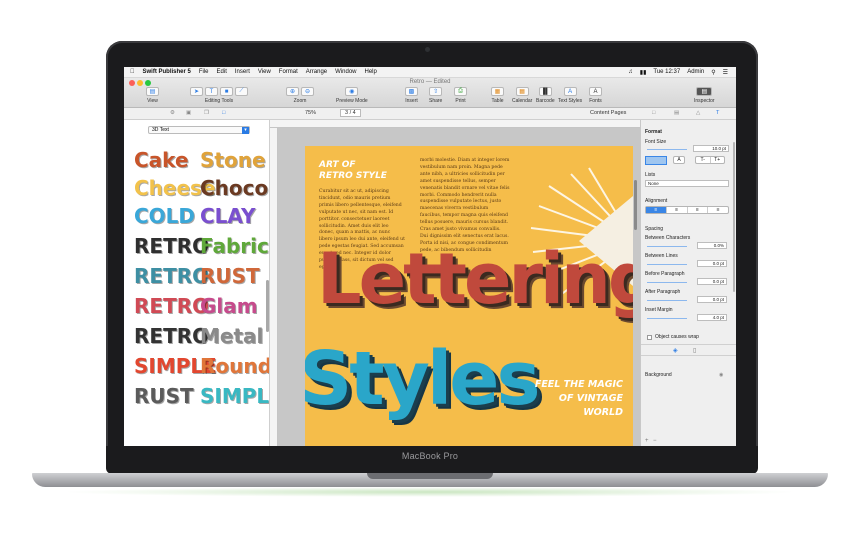 The height and width of the screenshot is (558, 860). Describe the element at coordinates (698, 210) in the screenshot. I see `align-right-icon: ≡` at that location.